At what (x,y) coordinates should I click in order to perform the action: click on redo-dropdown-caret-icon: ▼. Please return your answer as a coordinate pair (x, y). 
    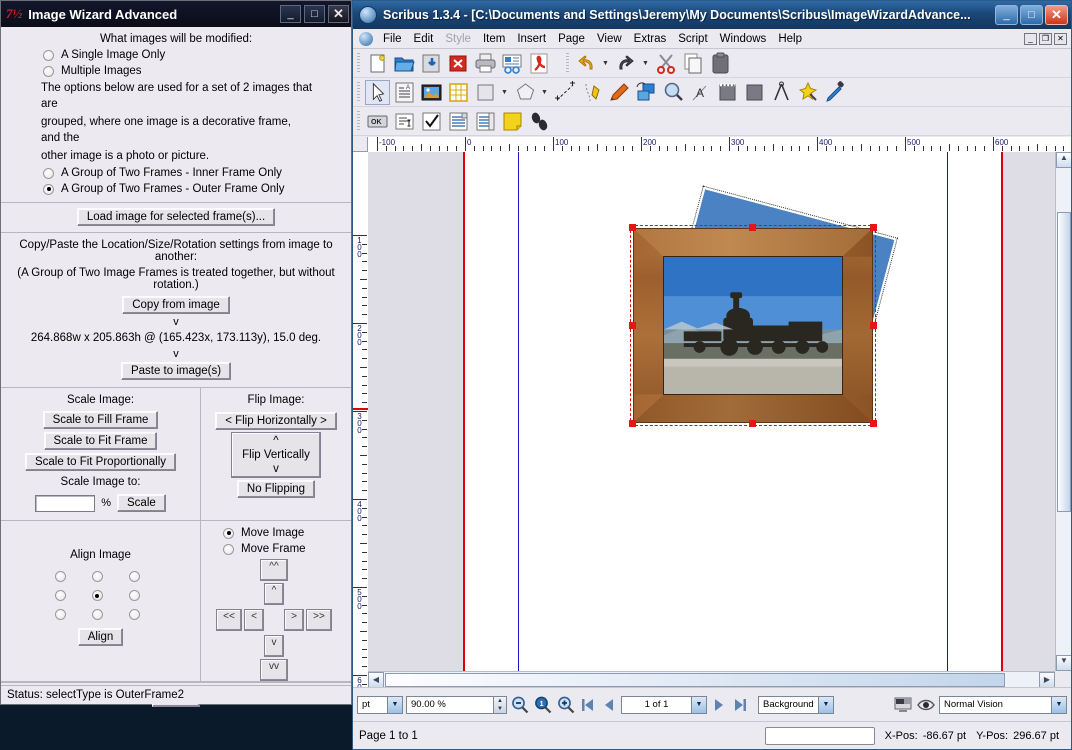
    Looking at the image, I should click on (645, 63).